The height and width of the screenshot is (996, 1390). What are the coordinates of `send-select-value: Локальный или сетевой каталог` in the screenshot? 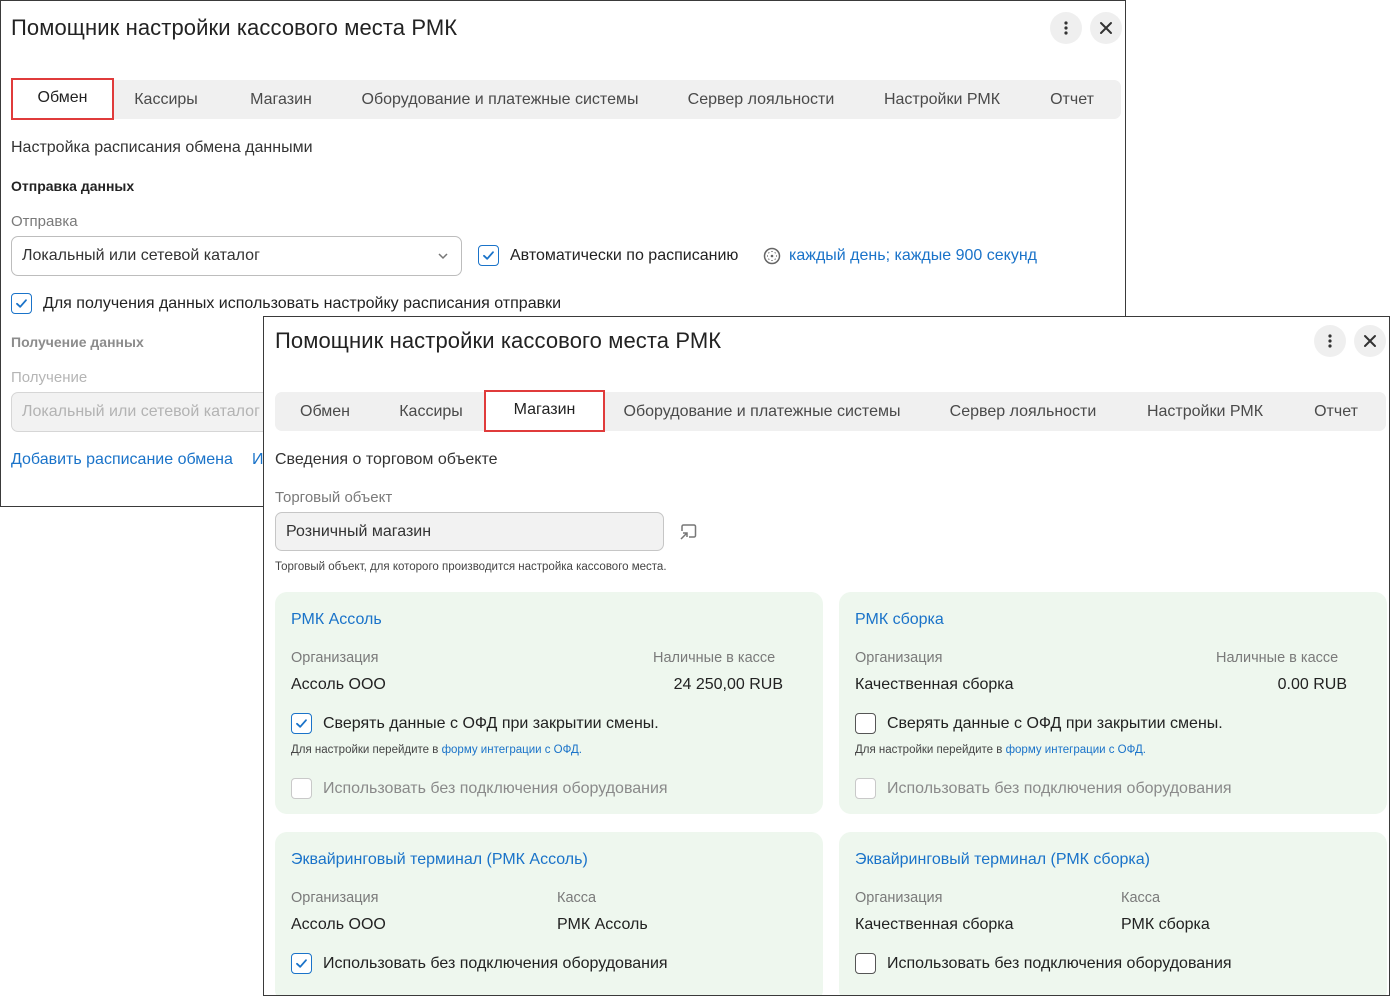 It's located at (141, 255).